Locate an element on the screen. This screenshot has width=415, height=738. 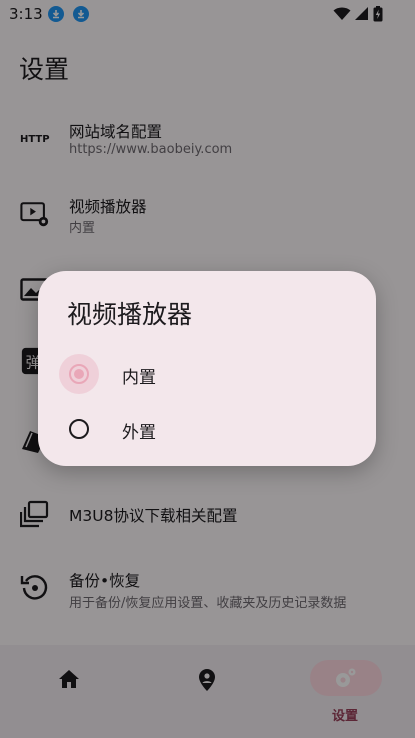
radio-button is located at coordinates (79, 429).